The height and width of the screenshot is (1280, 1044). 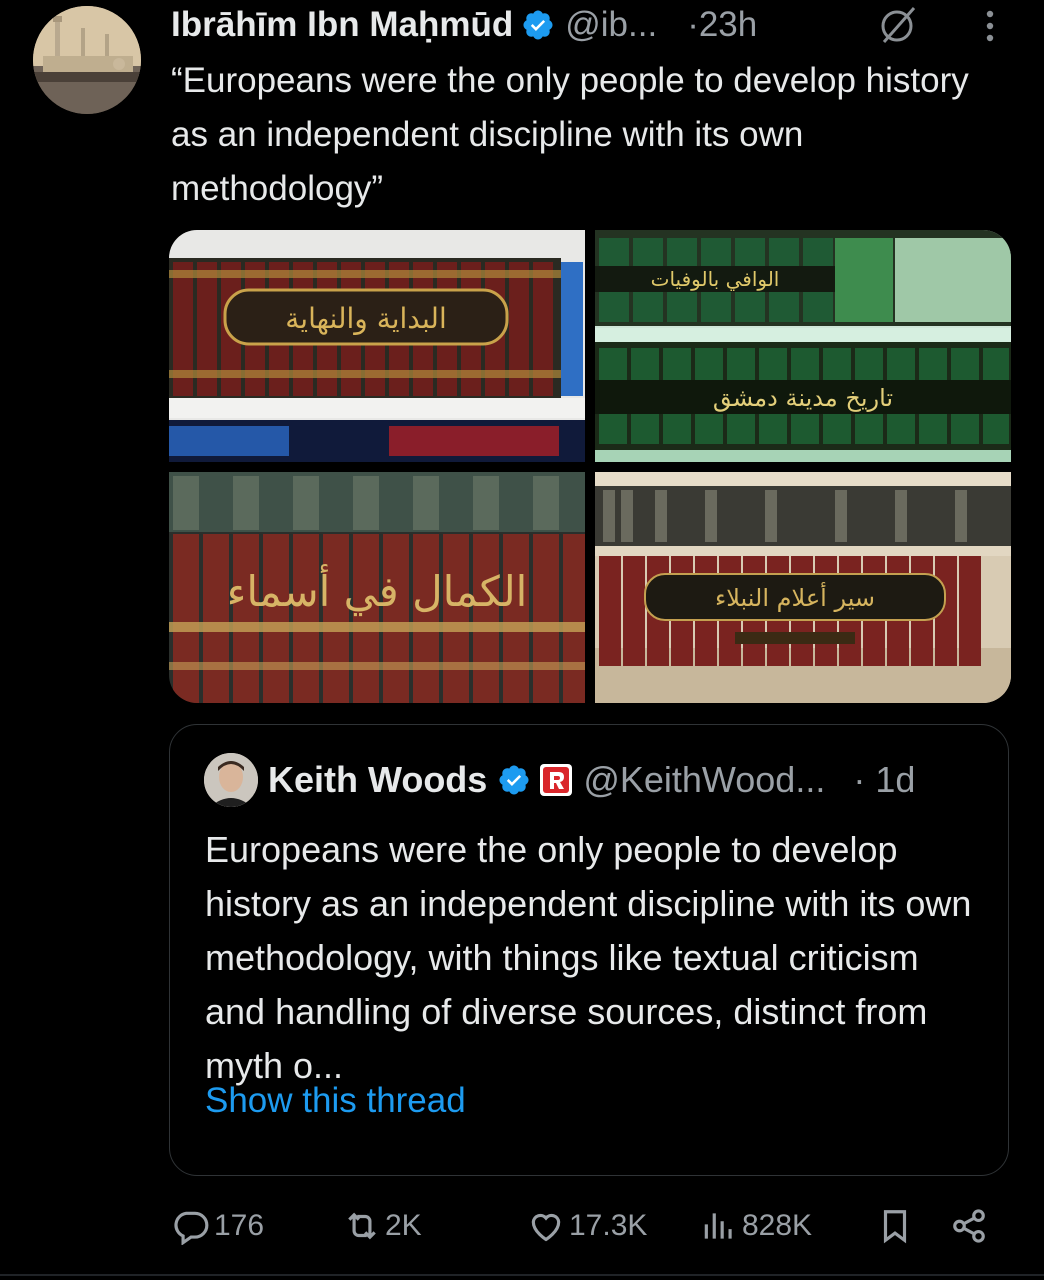 I want to click on media-image-4: سير أعلام النبلاء, so click(x=803, y=587).